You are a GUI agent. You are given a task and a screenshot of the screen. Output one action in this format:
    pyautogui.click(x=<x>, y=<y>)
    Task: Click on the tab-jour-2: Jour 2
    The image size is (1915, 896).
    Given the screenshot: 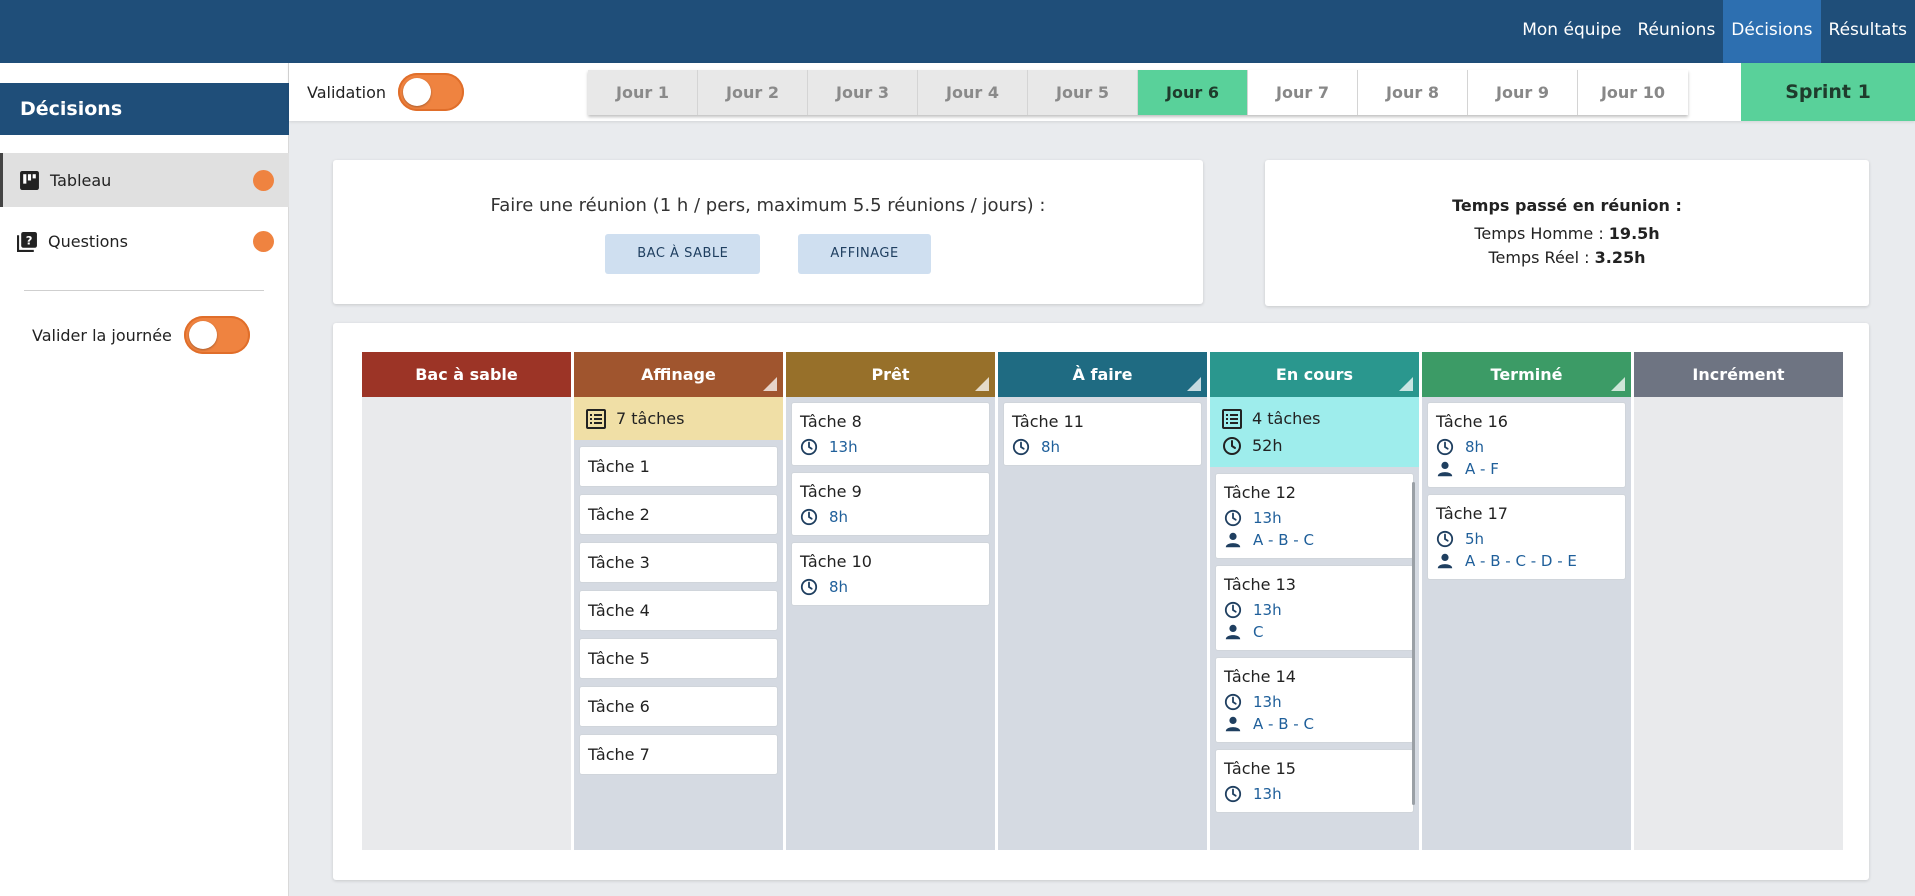 What is the action you would take?
    pyautogui.click(x=753, y=92)
    